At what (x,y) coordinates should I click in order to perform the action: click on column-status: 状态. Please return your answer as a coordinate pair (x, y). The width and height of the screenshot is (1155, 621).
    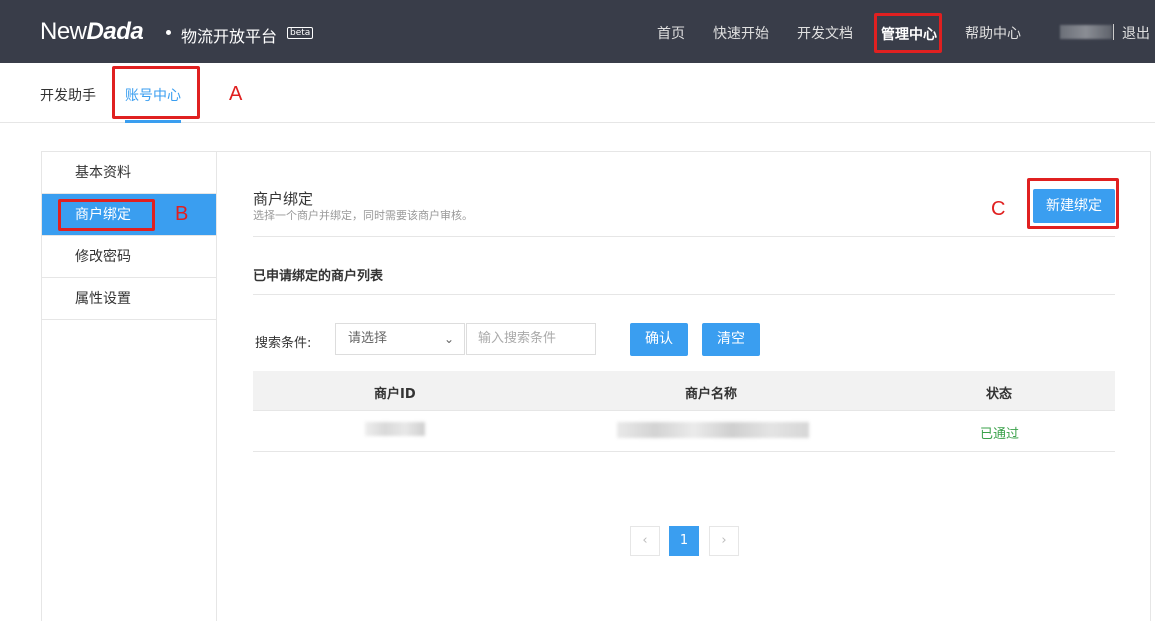
    Looking at the image, I should click on (999, 394).